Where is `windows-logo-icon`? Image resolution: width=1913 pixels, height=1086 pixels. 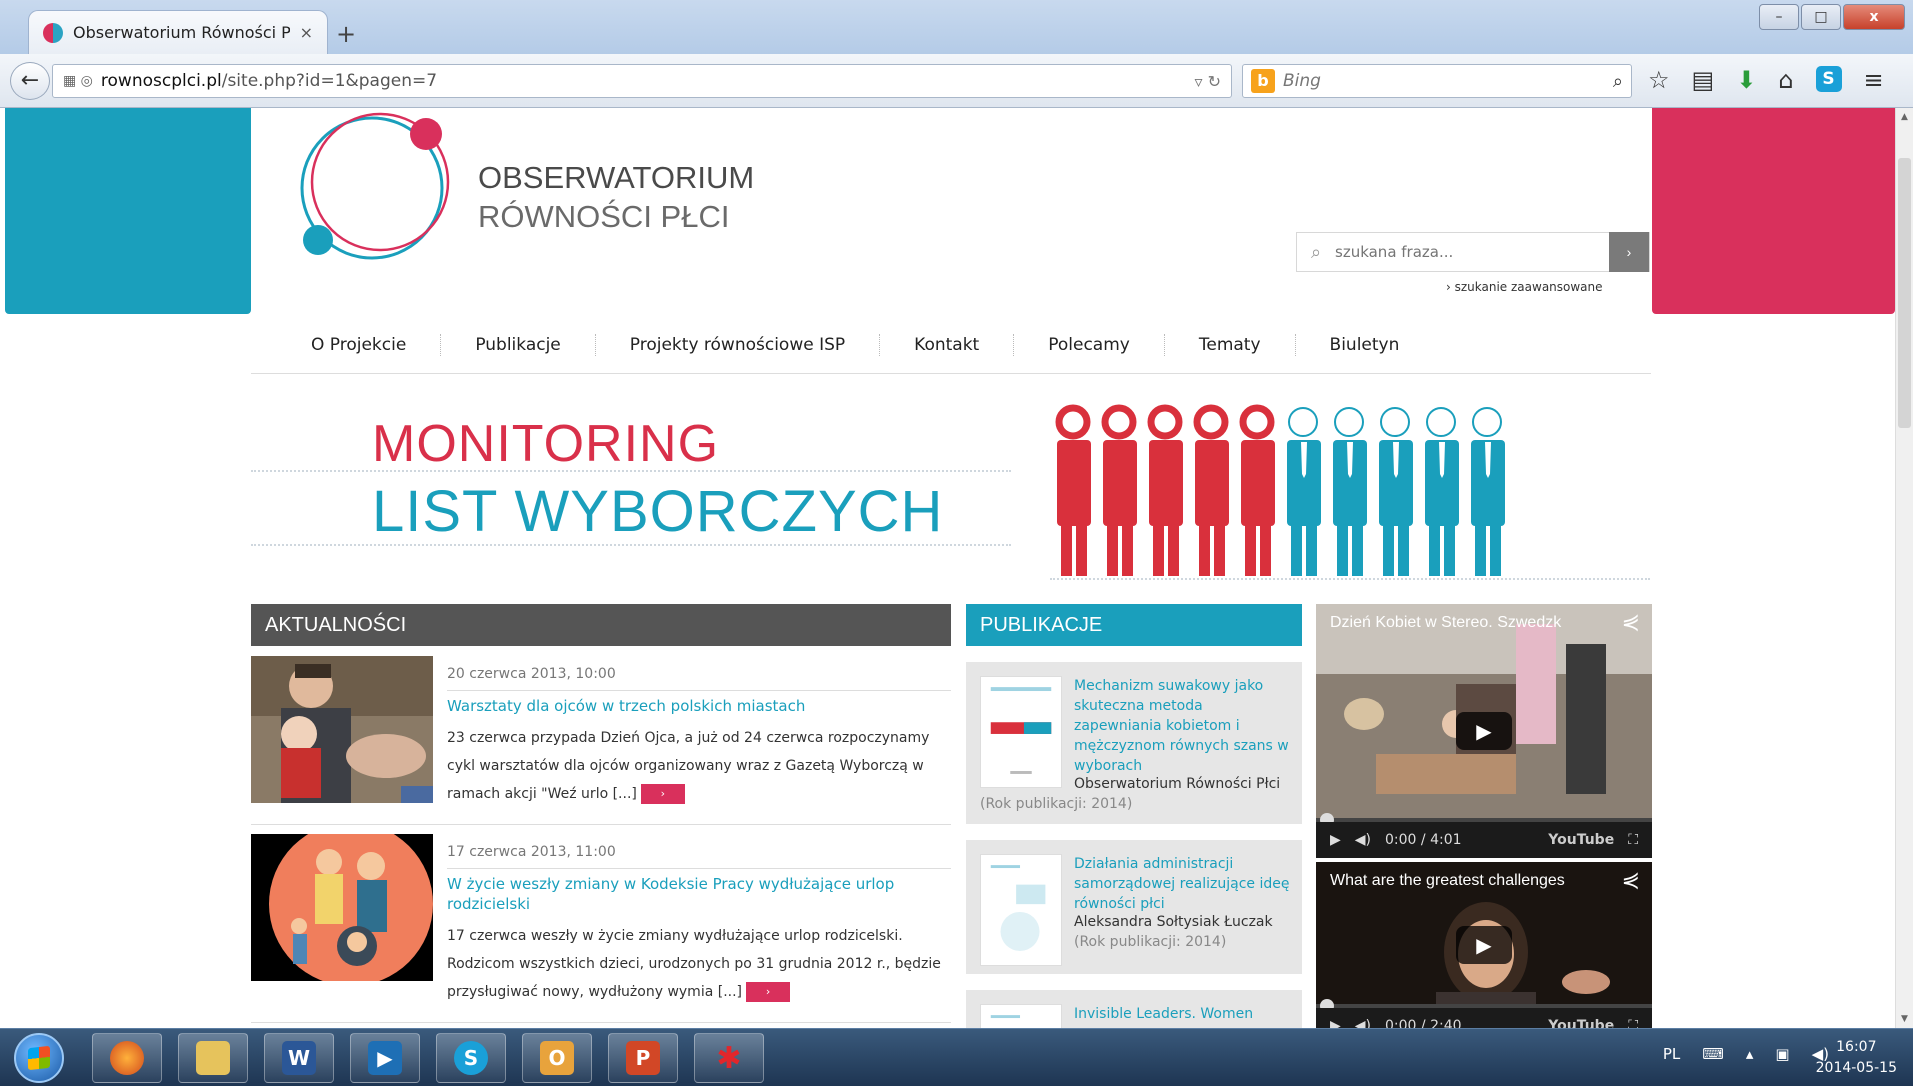
windows-logo-icon is located at coordinates (39, 1058).